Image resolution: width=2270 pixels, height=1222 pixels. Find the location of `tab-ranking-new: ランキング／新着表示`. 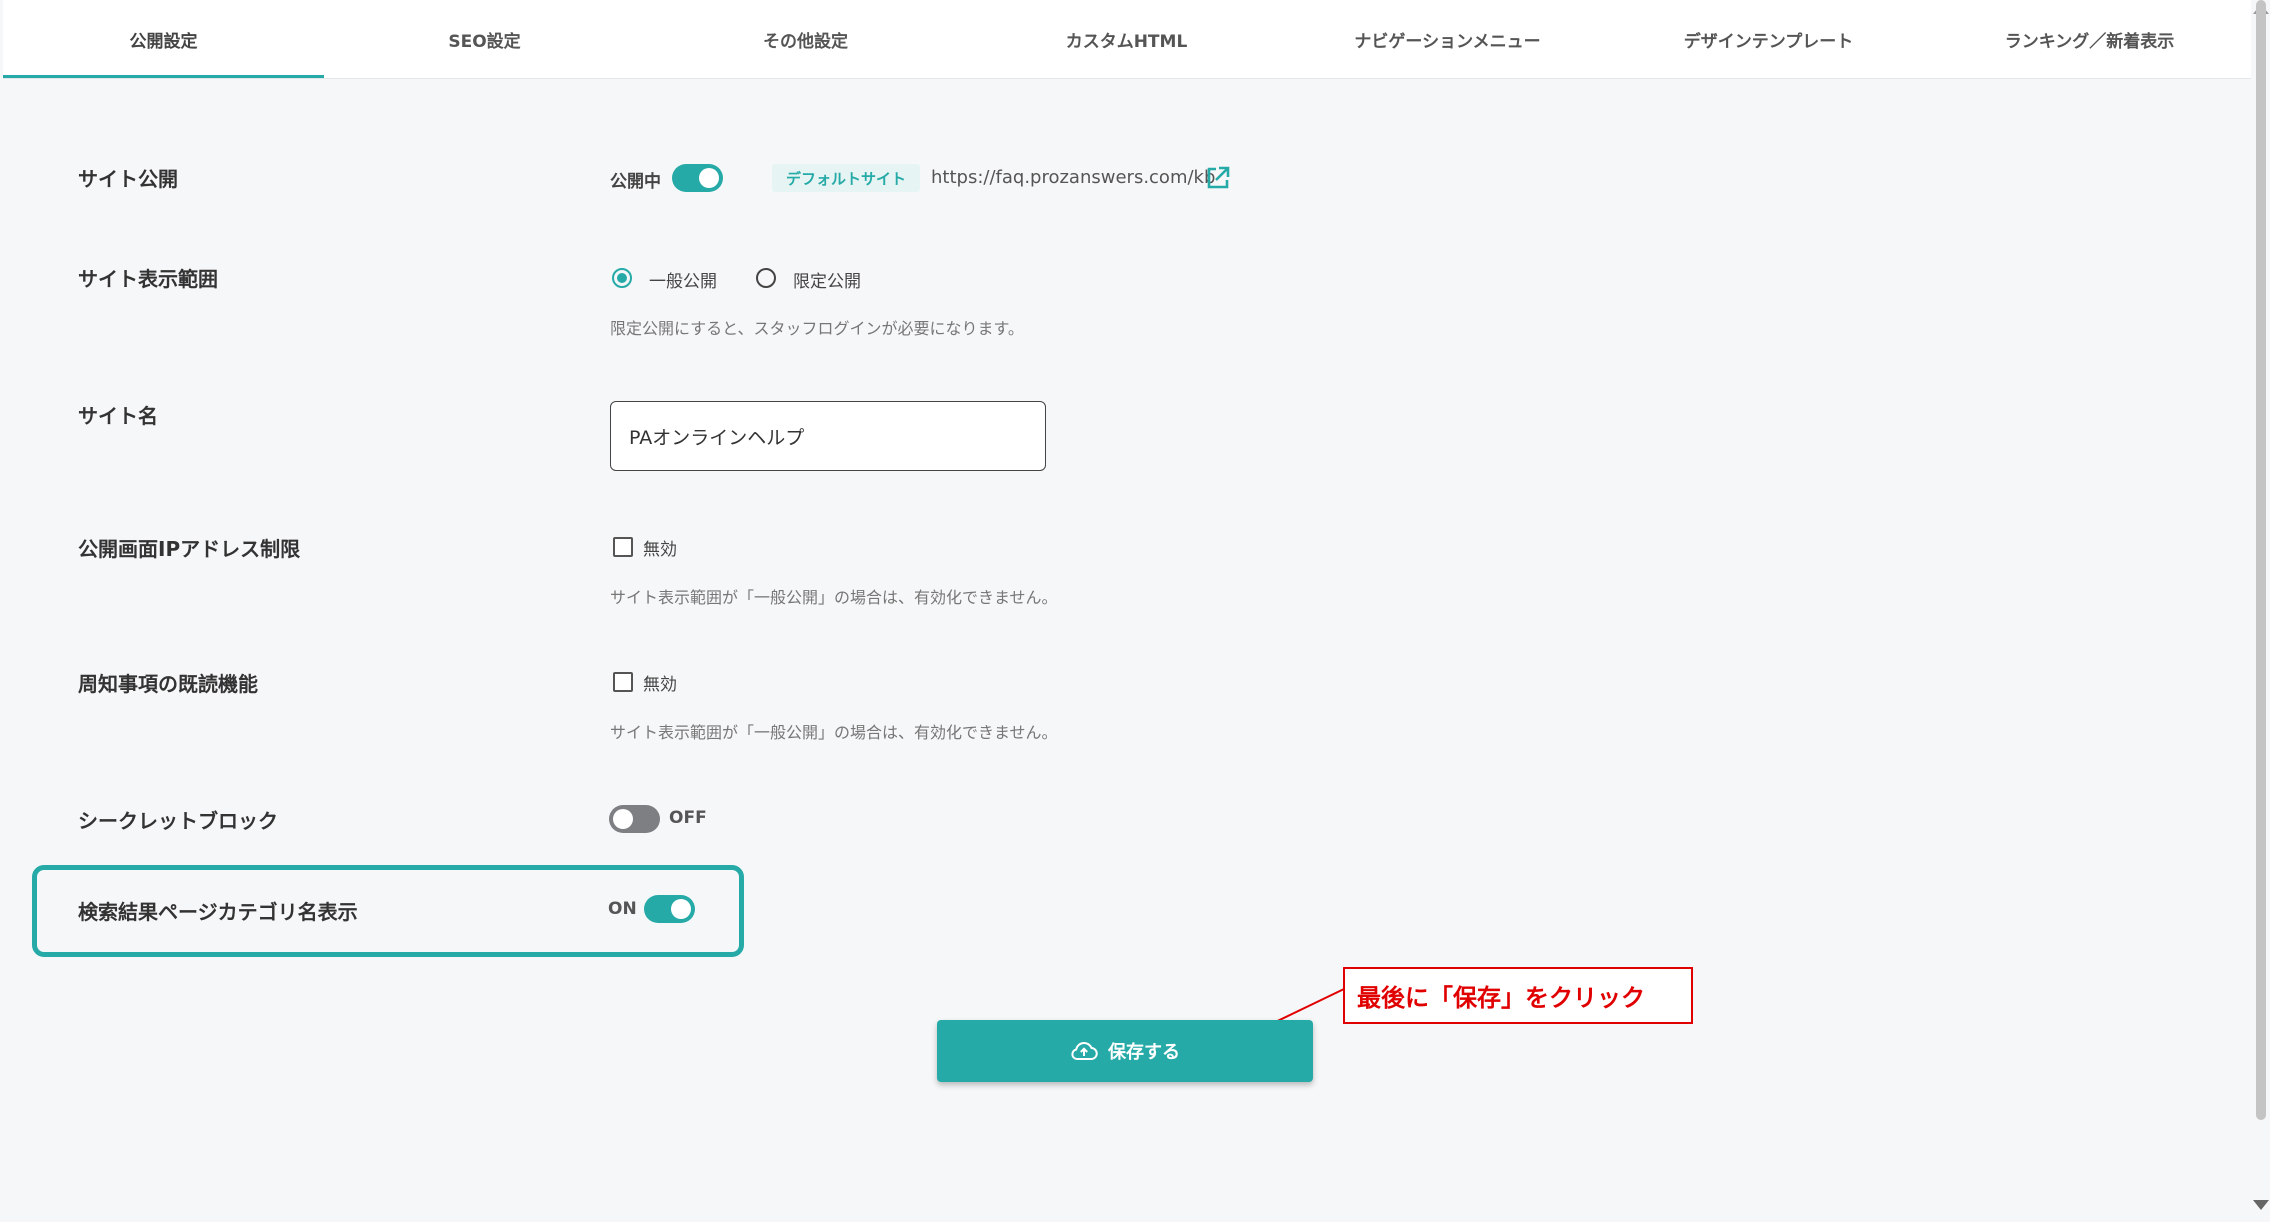

tab-ranking-new: ランキング／新着表示 is located at coordinates (2089, 39).